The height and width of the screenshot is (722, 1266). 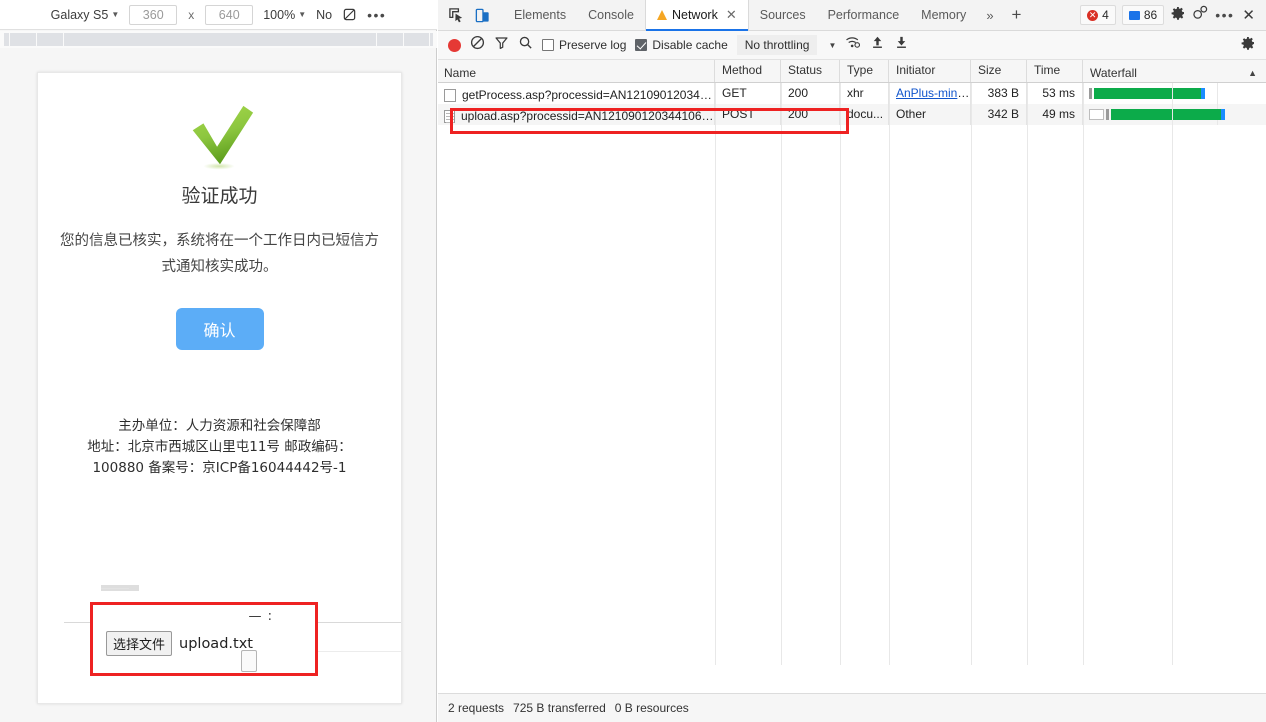 What do you see at coordinates (930, 114) in the screenshot?
I see `cell-initiator: Other` at bounding box center [930, 114].